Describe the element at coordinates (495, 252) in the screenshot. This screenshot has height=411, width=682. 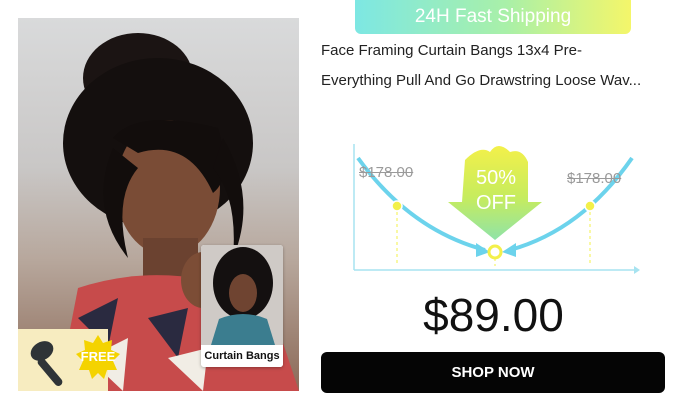
I see `center-dot` at that location.